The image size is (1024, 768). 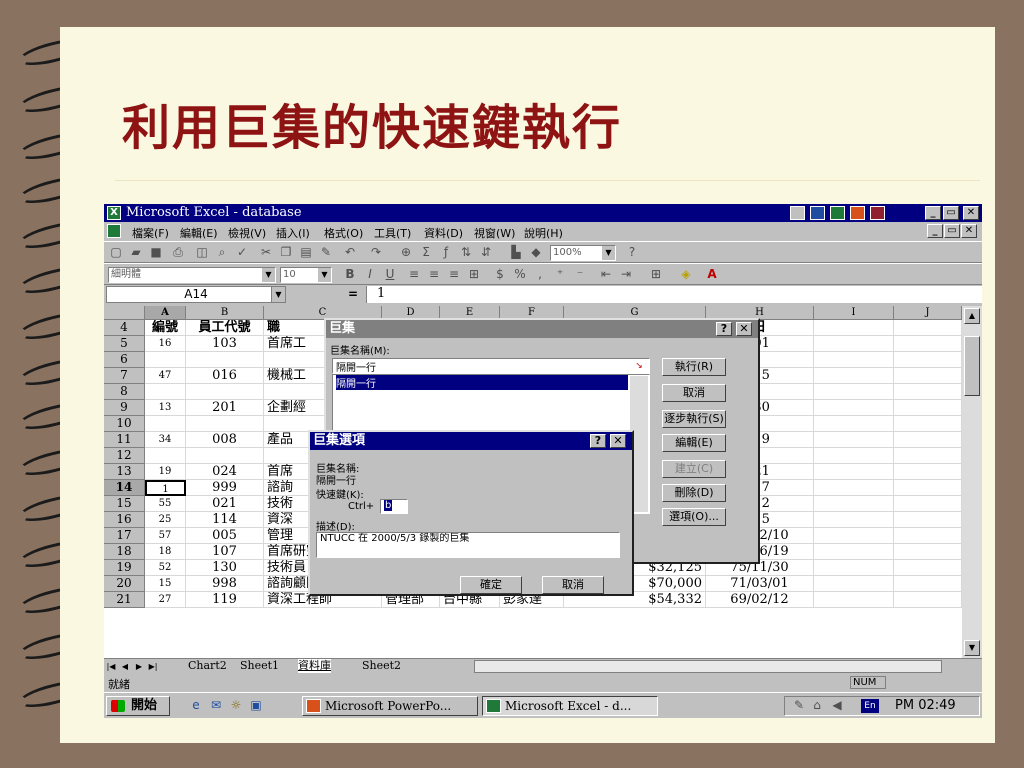 What do you see at coordinates (293, 233) in the screenshot?
I see `menu-insert: 插入(I)` at bounding box center [293, 233].